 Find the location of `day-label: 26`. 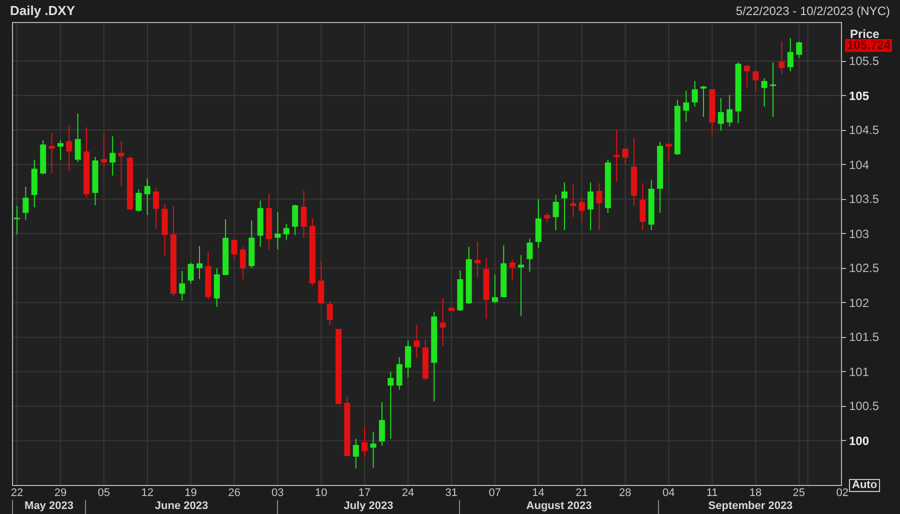

day-label: 26 is located at coordinates (234, 493).